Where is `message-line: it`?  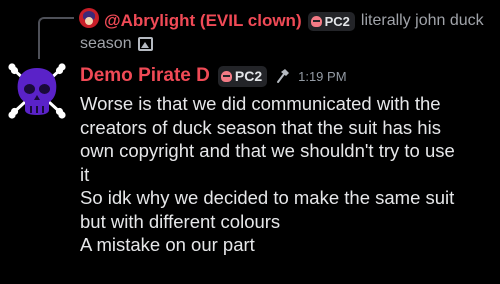
message-line: it is located at coordinates (85, 174).